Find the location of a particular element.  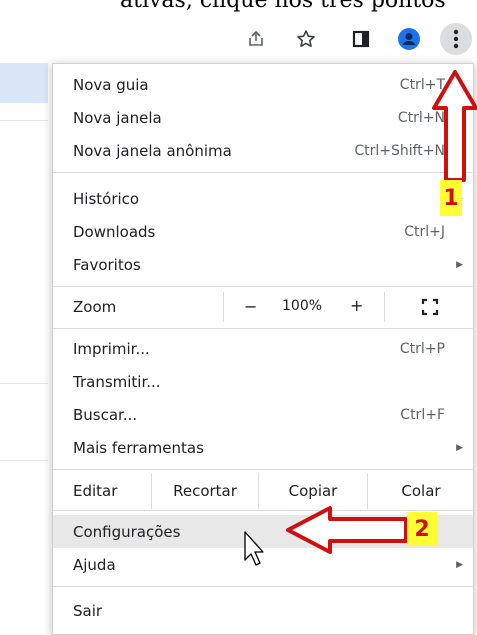

menu-item-more-tools: Mais ferramentas ▶ is located at coordinates (263, 447).